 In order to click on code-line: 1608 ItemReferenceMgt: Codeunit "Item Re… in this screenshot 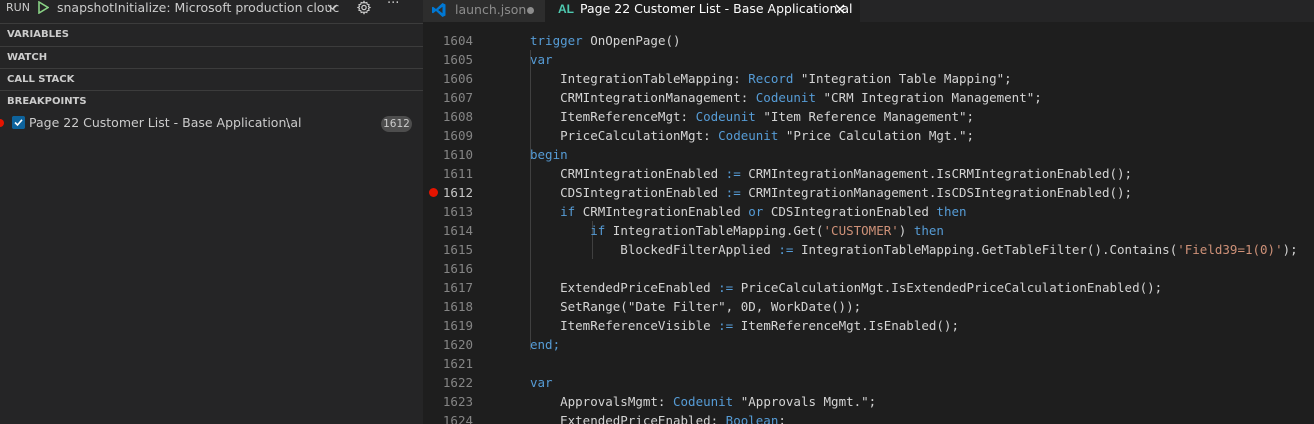, I will do `click(868, 116)`.